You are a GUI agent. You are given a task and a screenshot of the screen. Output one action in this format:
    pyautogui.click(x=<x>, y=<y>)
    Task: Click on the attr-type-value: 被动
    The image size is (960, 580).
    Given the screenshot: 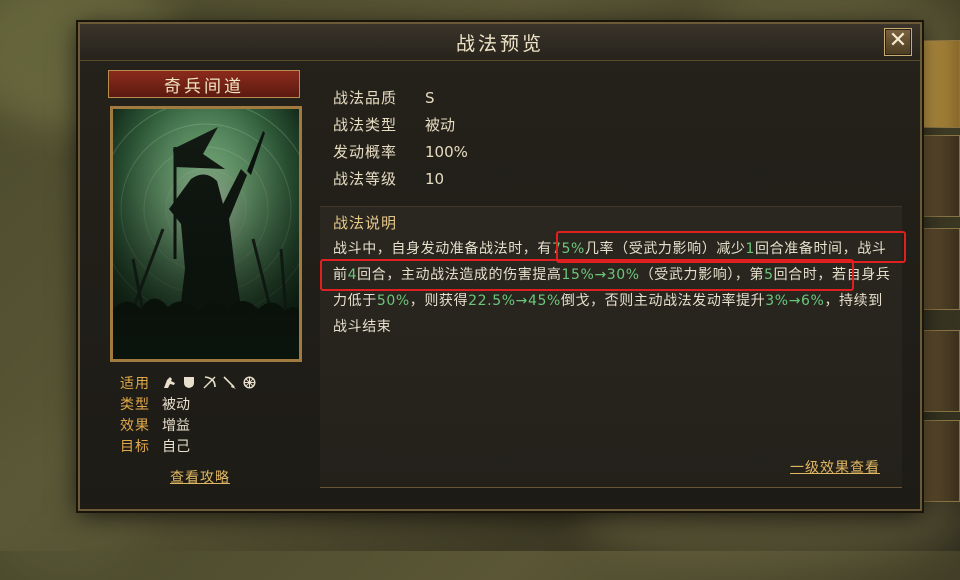 What is the action you would take?
    pyautogui.click(x=176, y=404)
    